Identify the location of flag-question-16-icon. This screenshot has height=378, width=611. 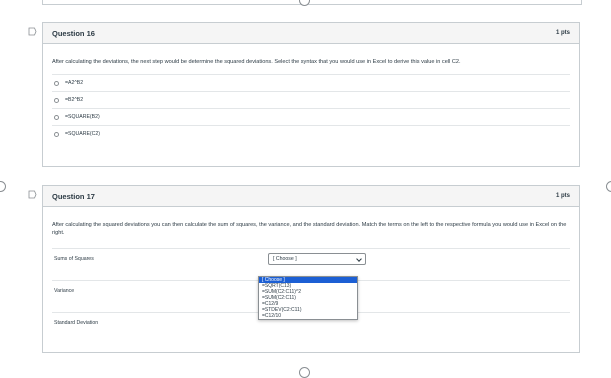
(32, 31).